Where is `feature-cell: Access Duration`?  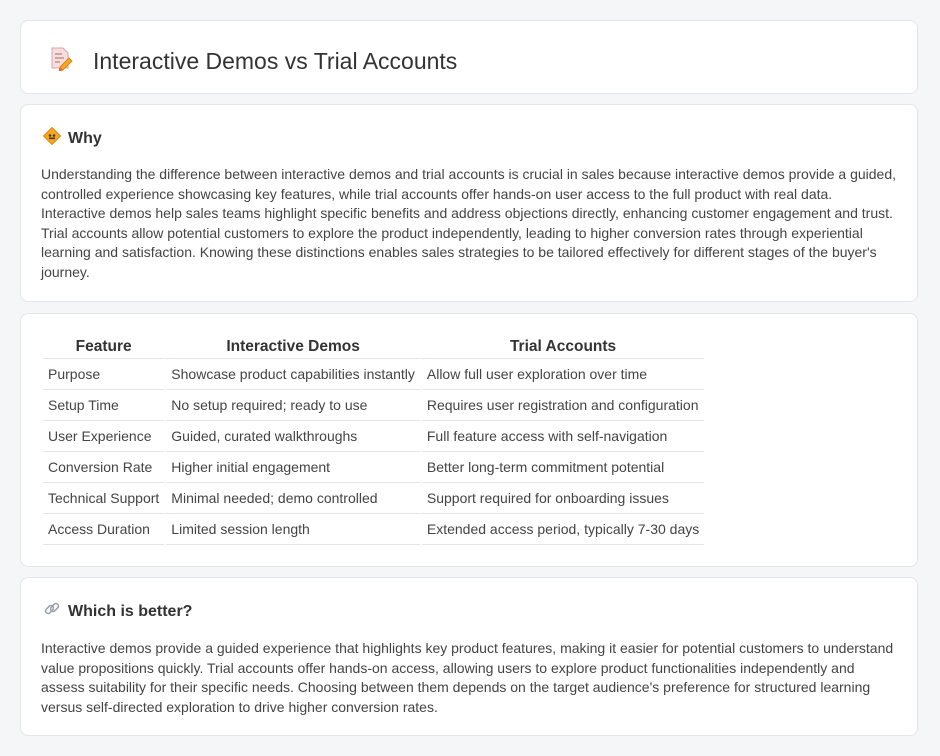
feature-cell: Access Duration is located at coordinates (104, 529).